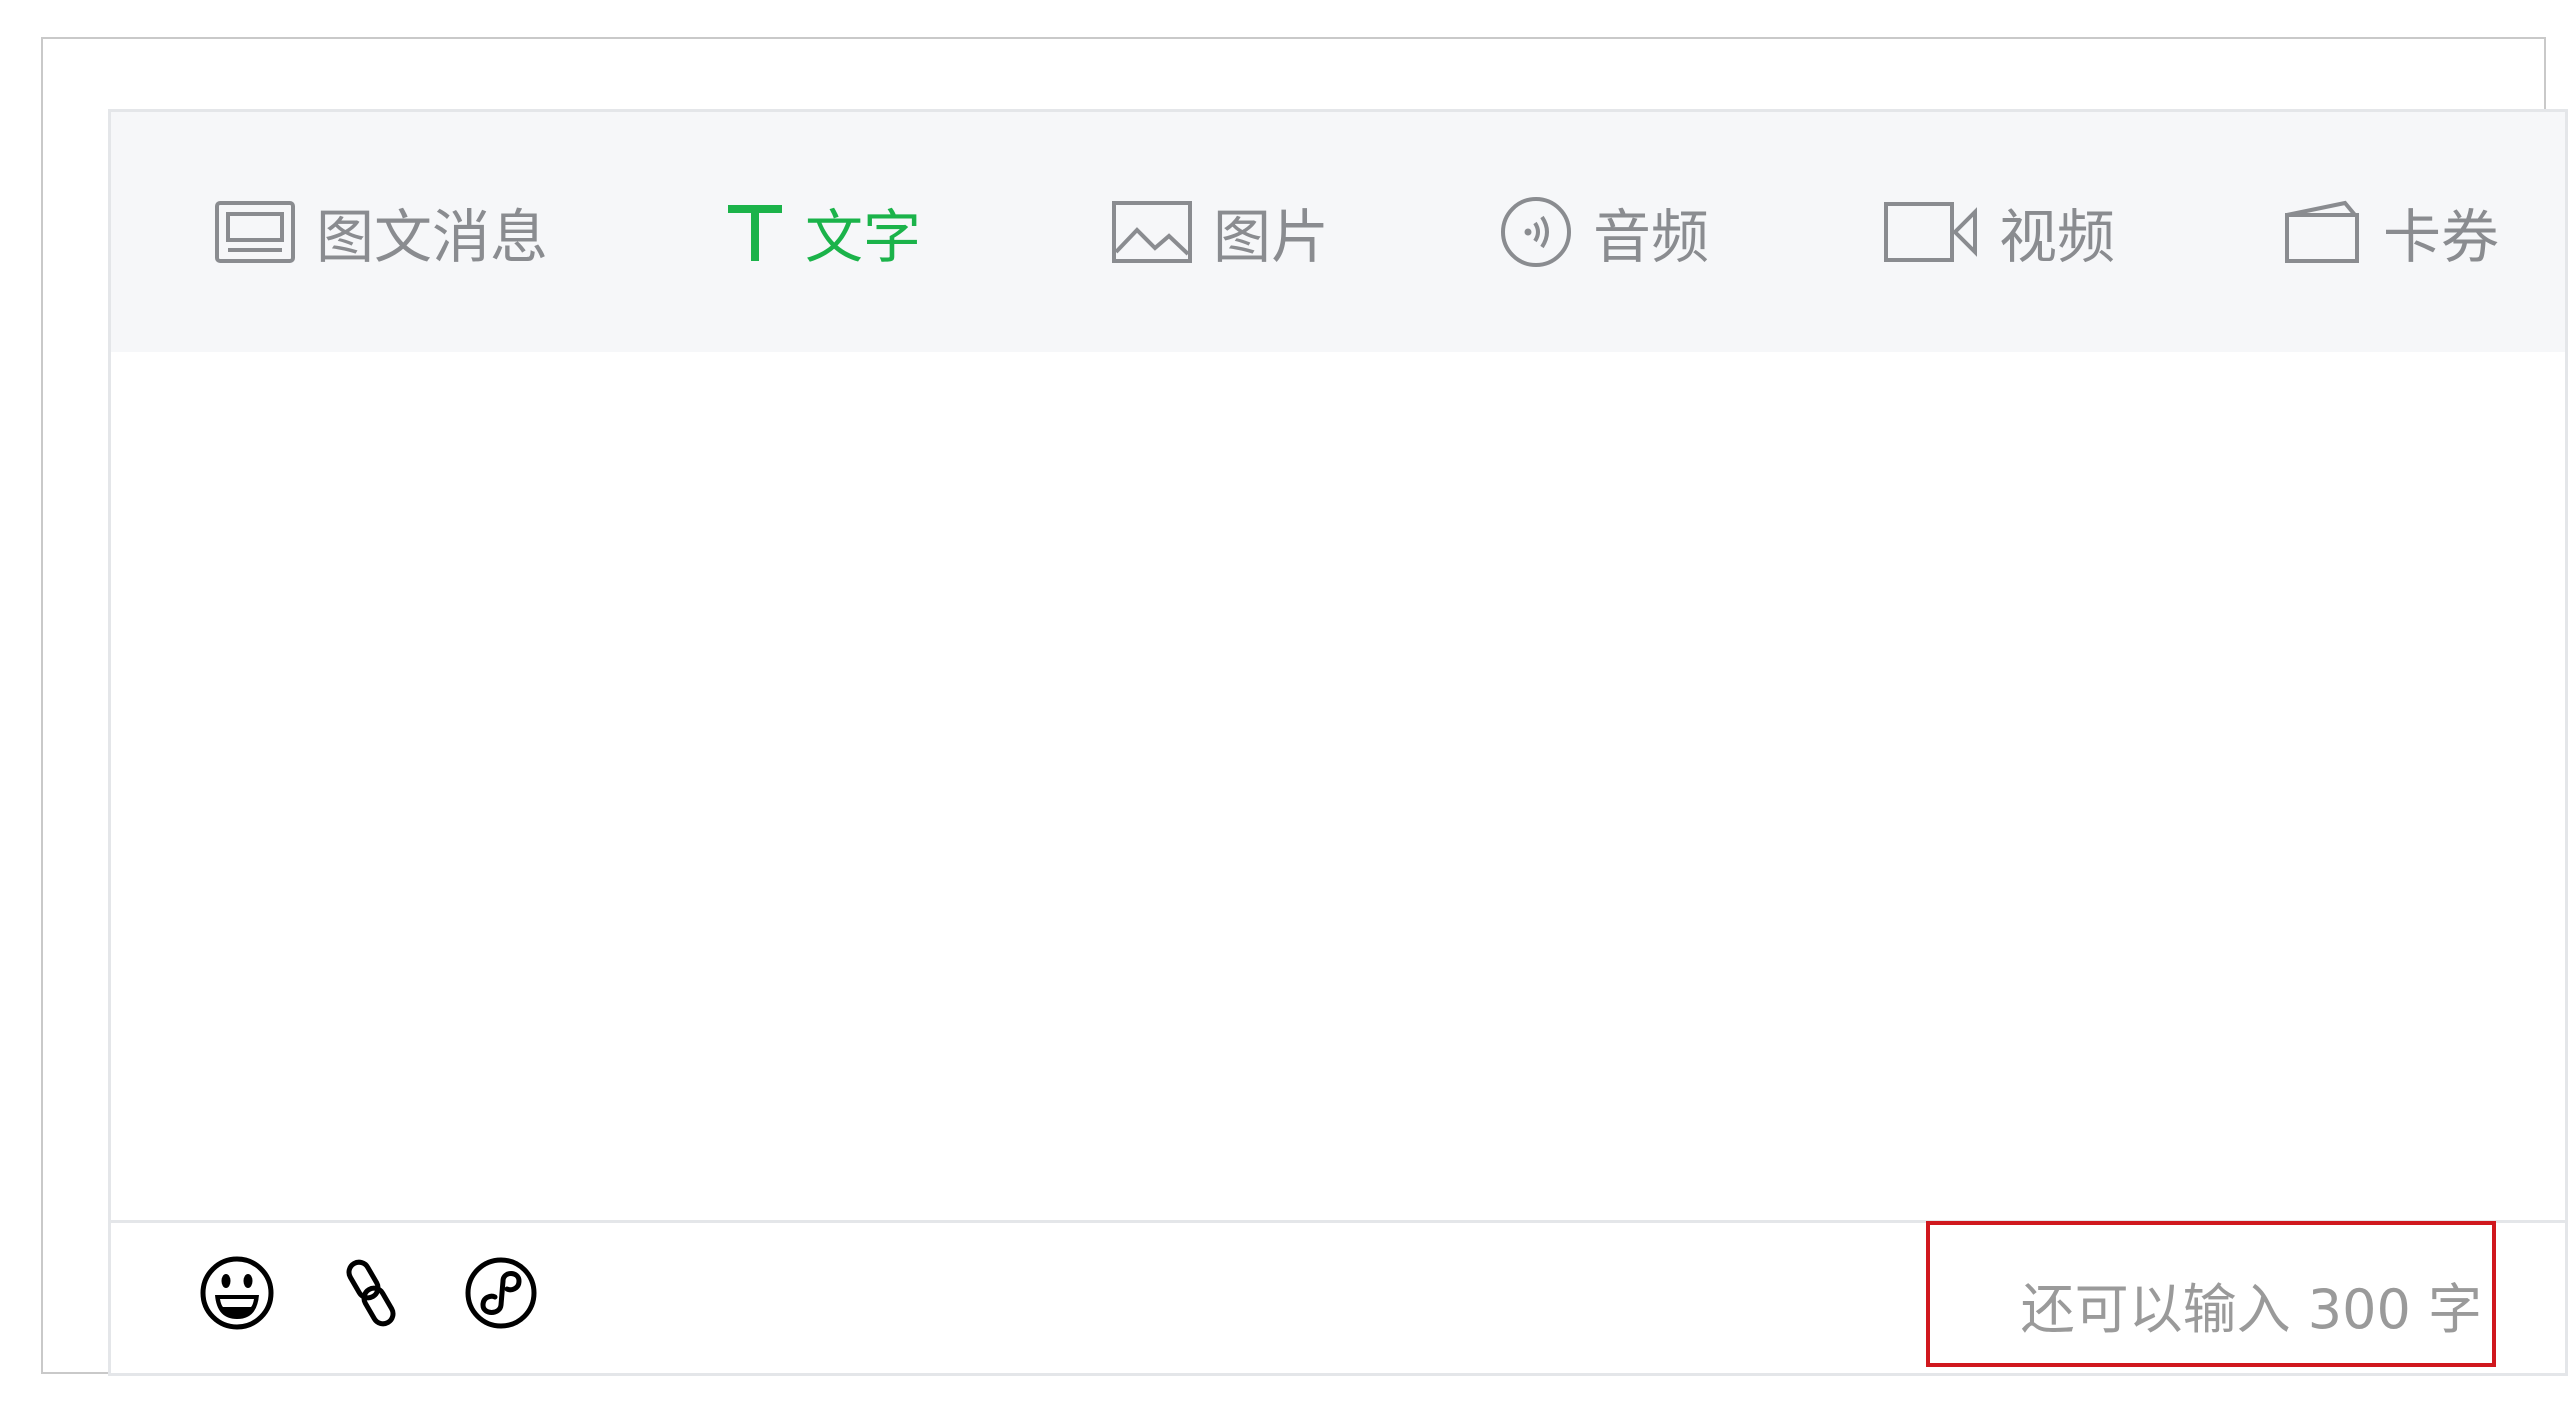  I want to click on video-icon, so click(1931, 232).